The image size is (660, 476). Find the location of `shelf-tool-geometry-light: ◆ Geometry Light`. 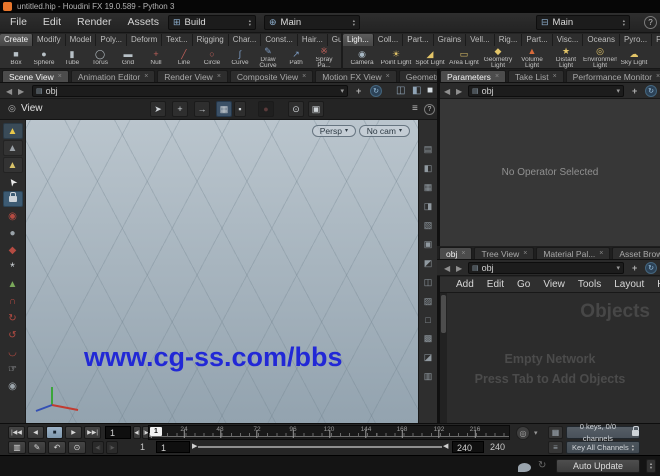

shelf-tool-geometry-light: ◆ Geometry Light is located at coordinates (498, 58).